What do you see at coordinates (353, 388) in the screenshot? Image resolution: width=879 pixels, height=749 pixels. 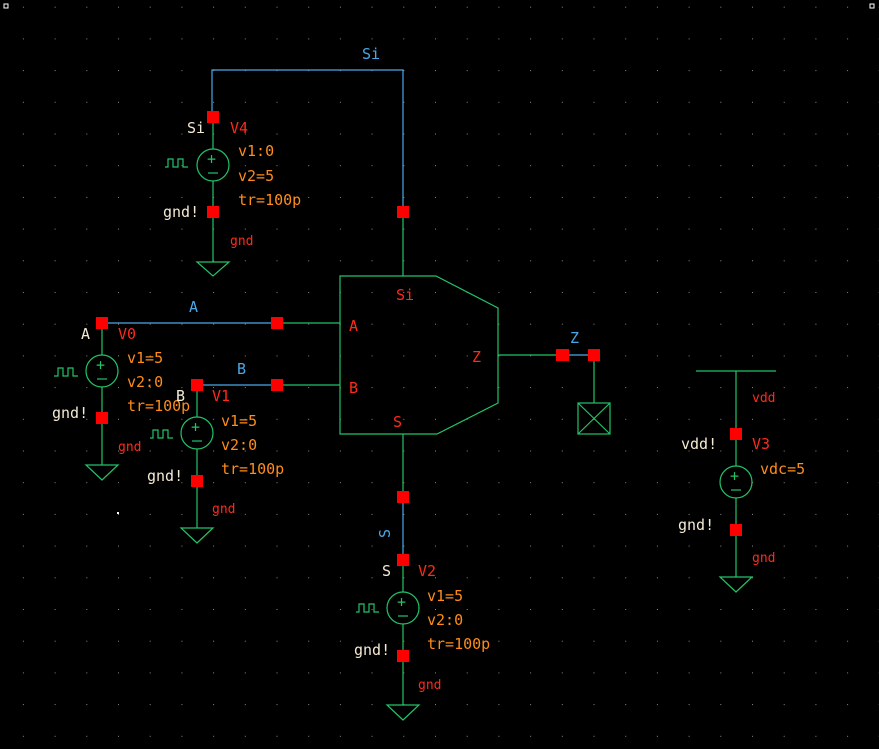 I see `gate-pin-b-label: B` at bounding box center [353, 388].